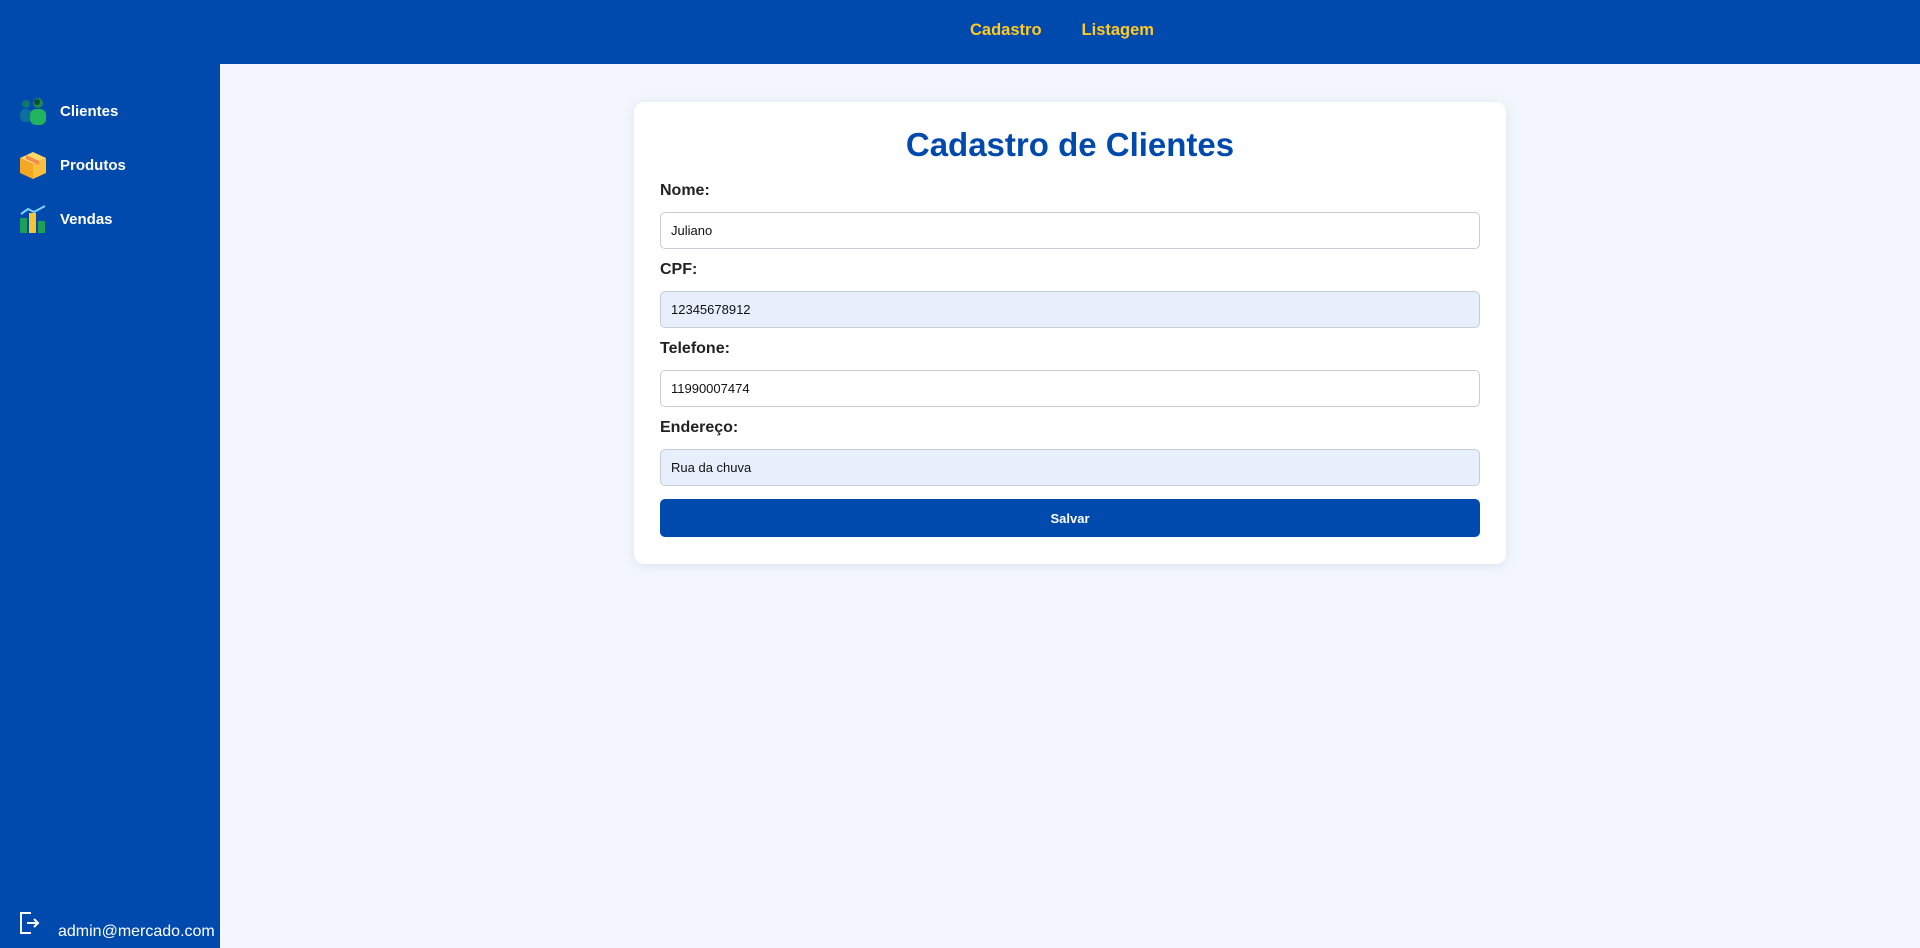 This screenshot has width=1920, height=948. Describe the element at coordinates (1070, 144) in the screenshot. I see `page-title: Cadastro de Clientes` at that location.